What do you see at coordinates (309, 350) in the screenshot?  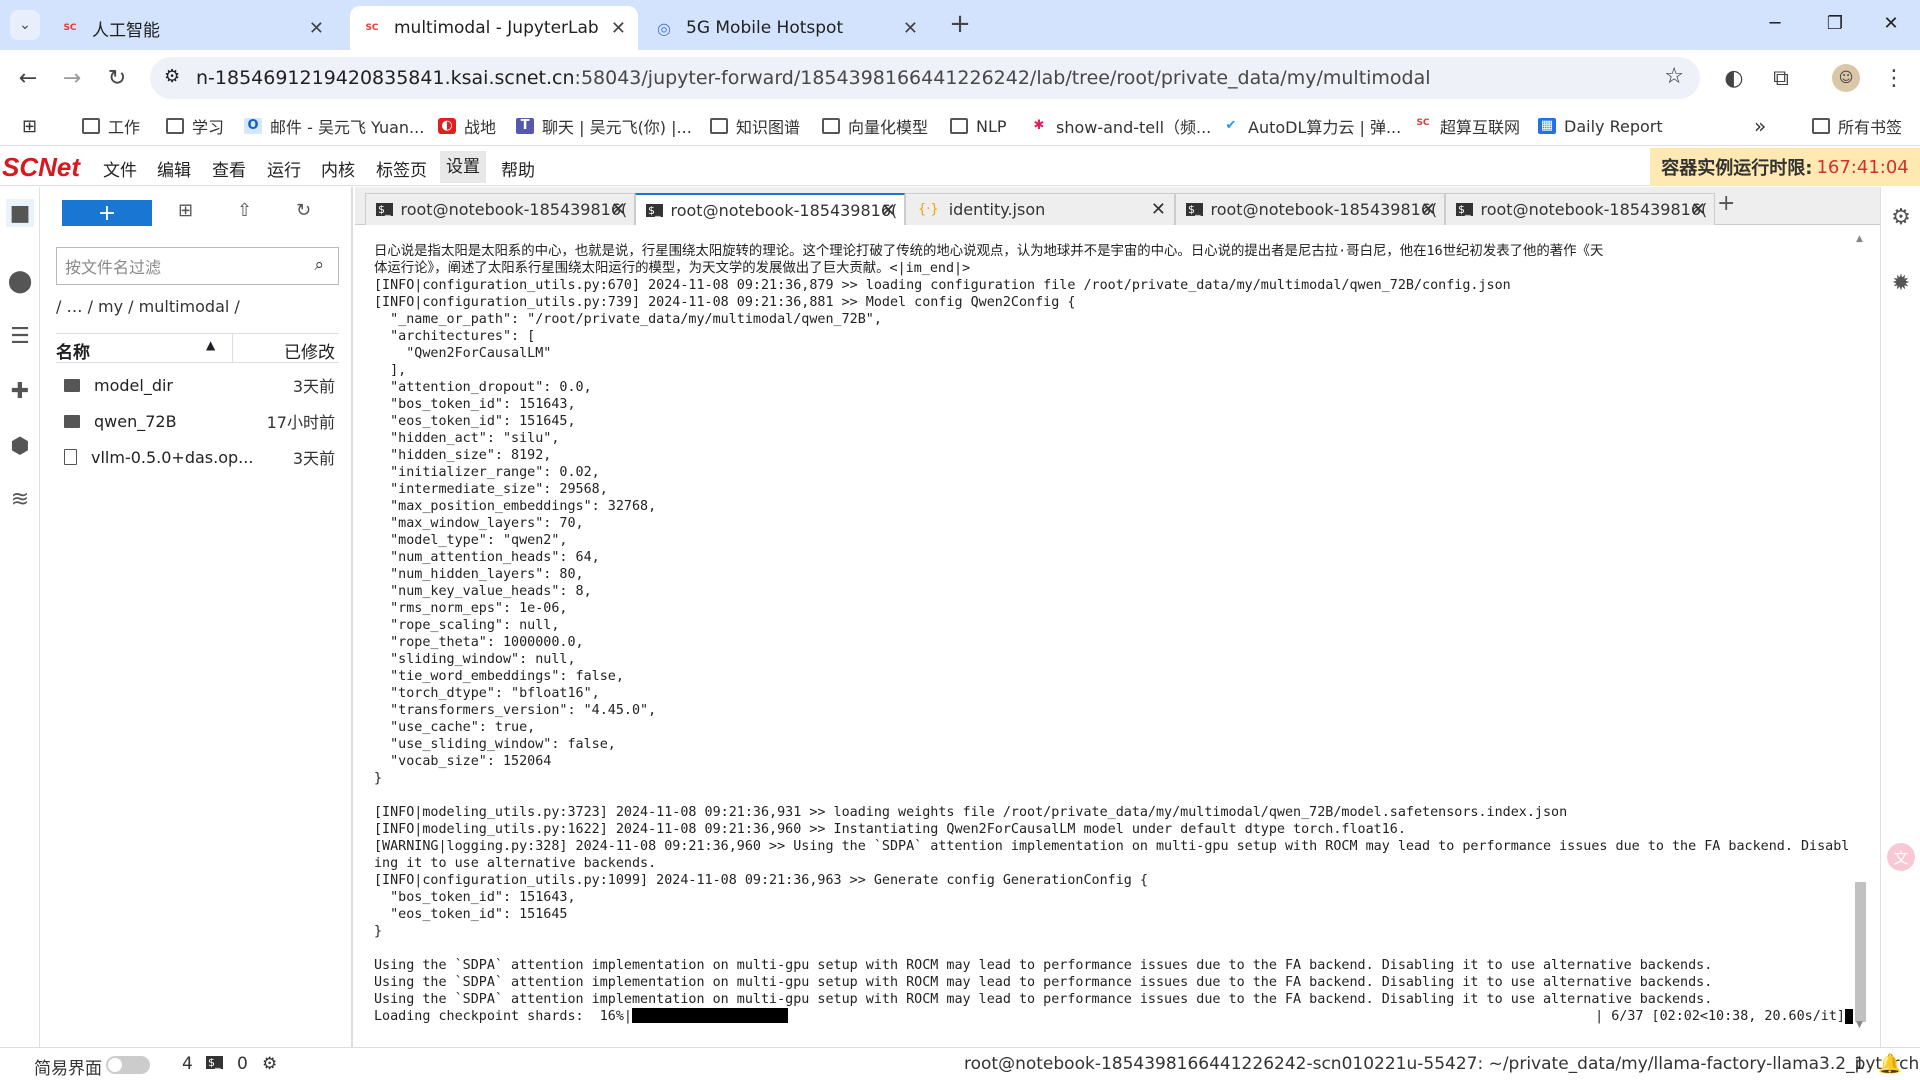 I see `column-modified-header: 已修改` at bounding box center [309, 350].